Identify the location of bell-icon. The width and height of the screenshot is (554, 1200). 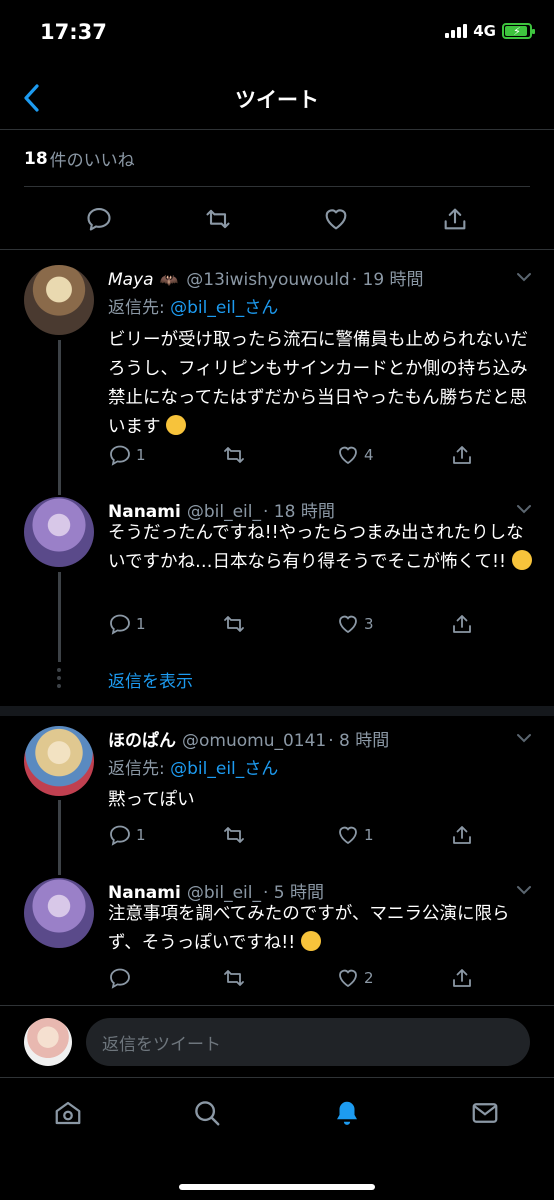
(347, 1113).